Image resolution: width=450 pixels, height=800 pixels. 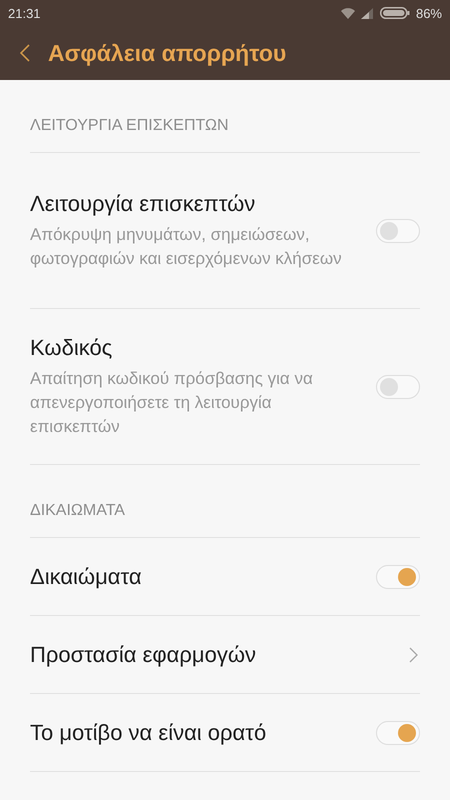 What do you see at coordinates (72, 347) in the screenshot?
I see `setting-label: Κωδικός` at bounding box center [72, 347].